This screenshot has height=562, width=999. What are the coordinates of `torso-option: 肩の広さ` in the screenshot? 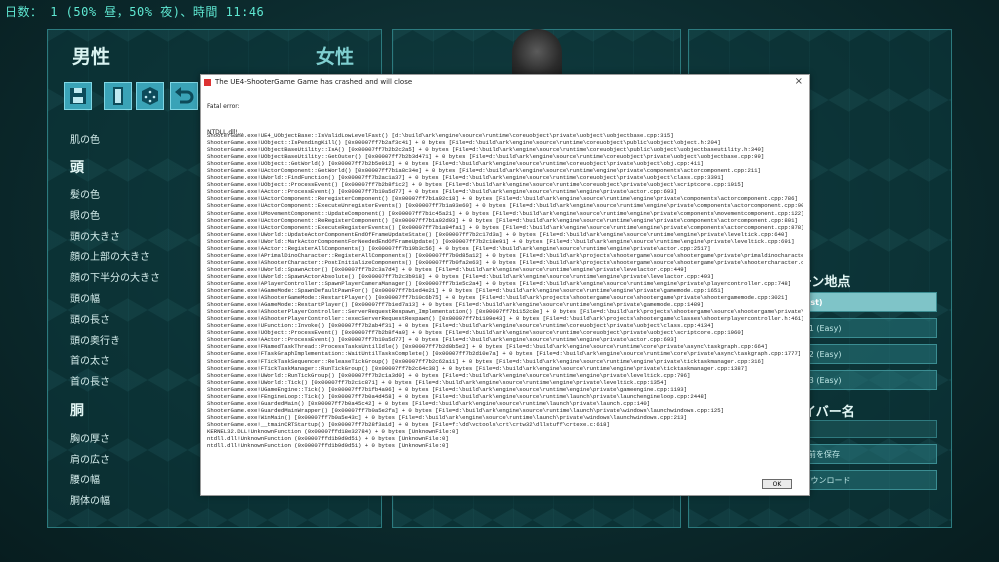 It's located at (90, 458).